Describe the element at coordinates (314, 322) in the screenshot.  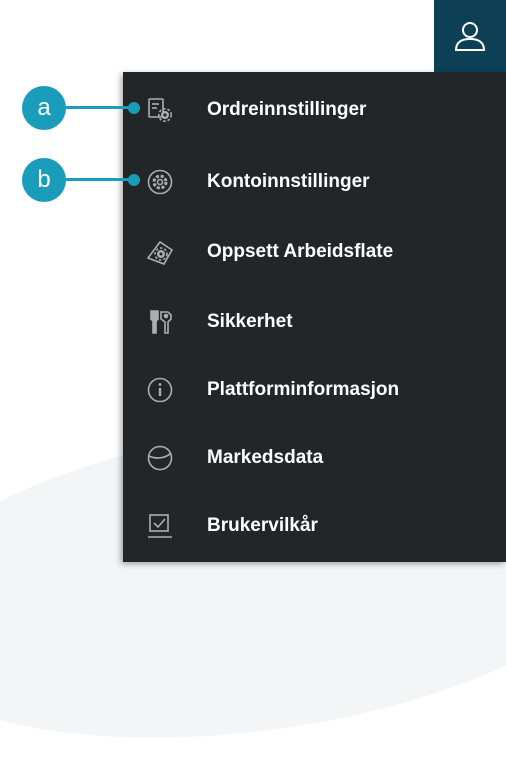
I see `menu-item-sikkerhet: Sikkerhet` at that location.